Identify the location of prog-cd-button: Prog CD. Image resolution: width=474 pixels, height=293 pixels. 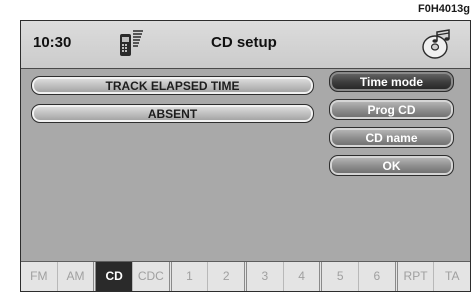
(391, 109).